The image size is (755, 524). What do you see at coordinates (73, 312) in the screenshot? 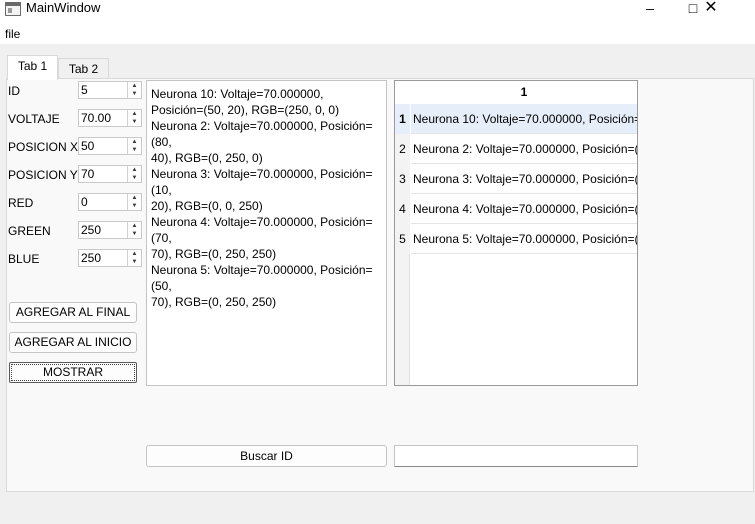
I see `agregar-al-final-button: AGREGAR AL FINAL` at bounding box center [73, 312].